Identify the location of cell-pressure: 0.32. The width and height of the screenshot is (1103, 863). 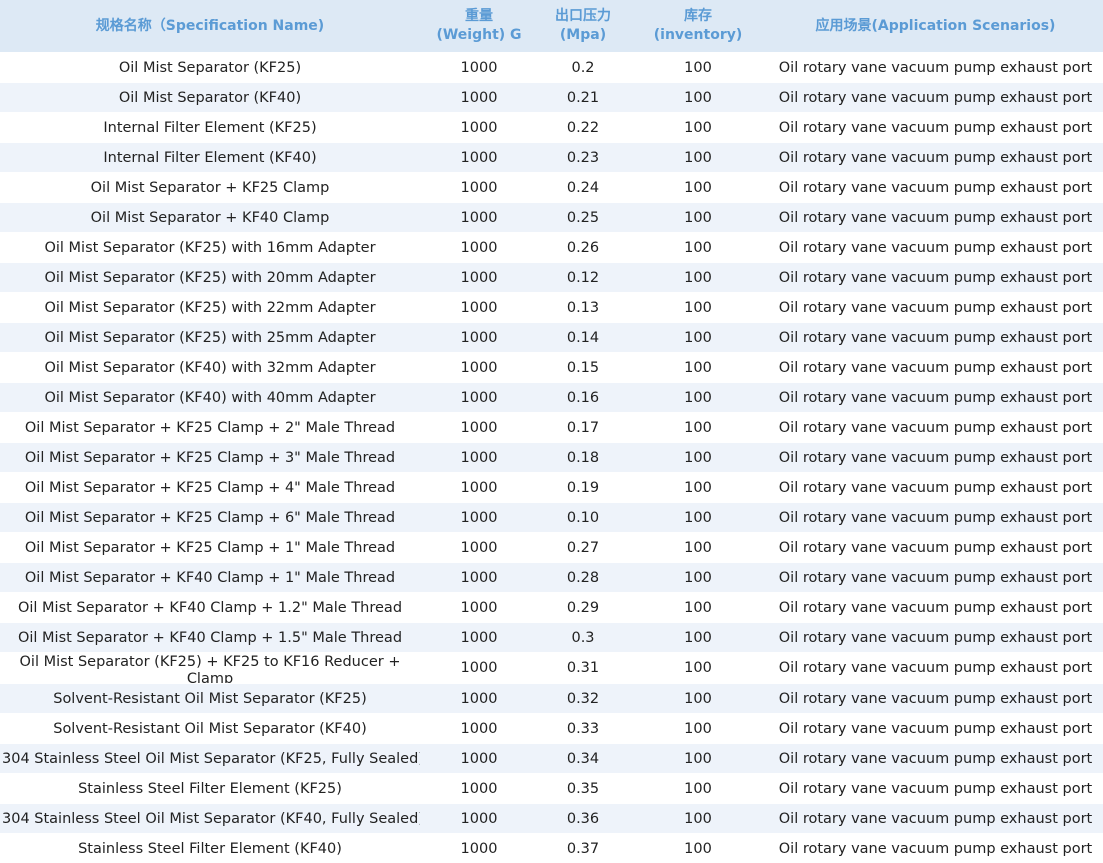
(583, 698).